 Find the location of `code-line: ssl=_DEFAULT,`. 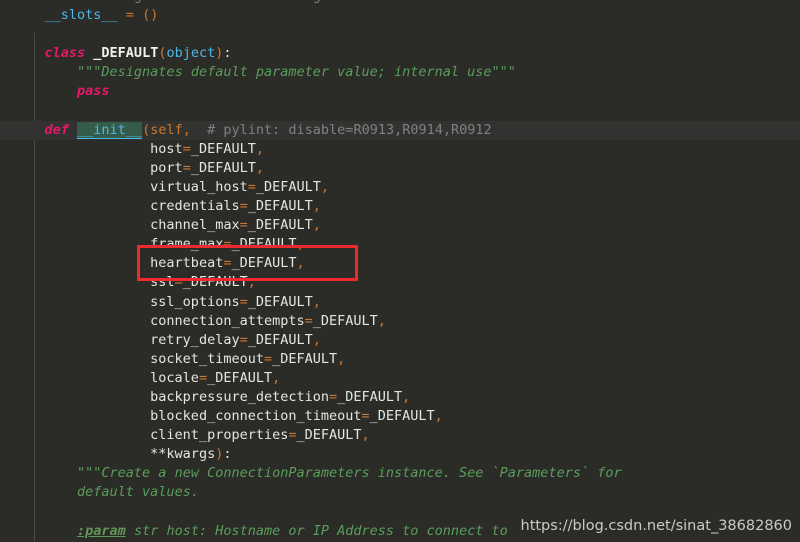

code-line: ssl=_DEFAULT, is located at coordinates (400, 282).